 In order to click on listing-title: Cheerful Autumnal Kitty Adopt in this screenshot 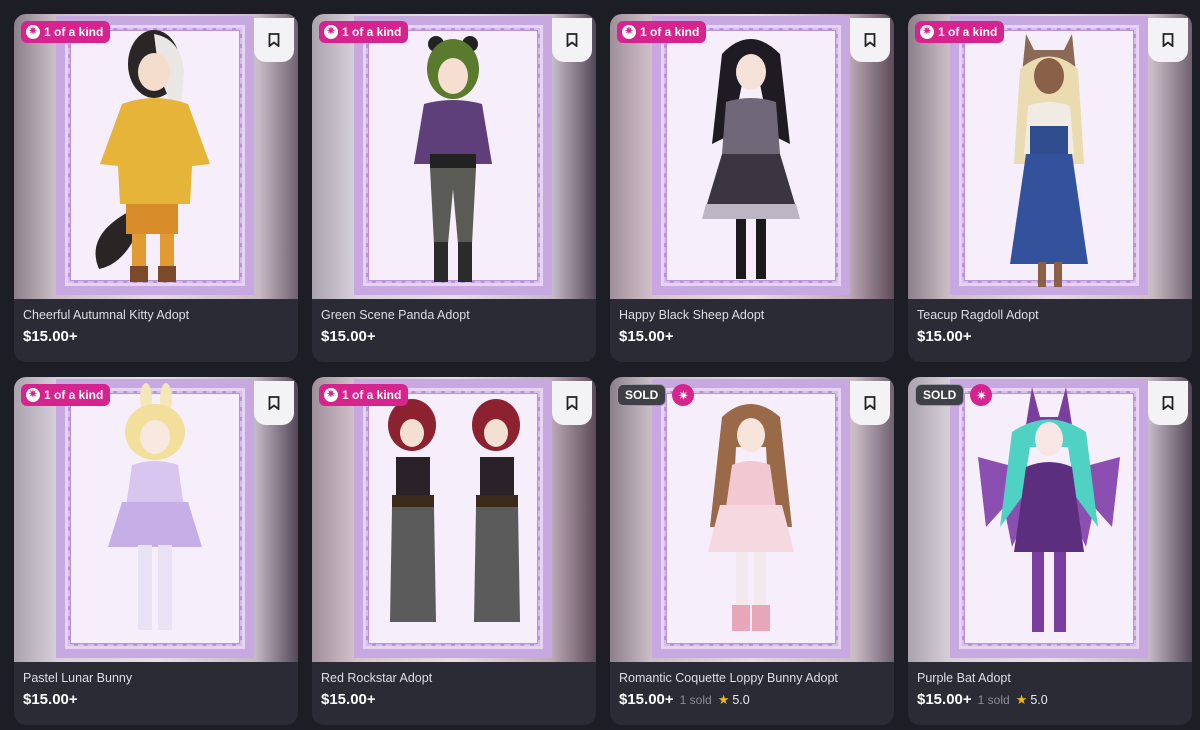, I will do `click(106, 315)`.